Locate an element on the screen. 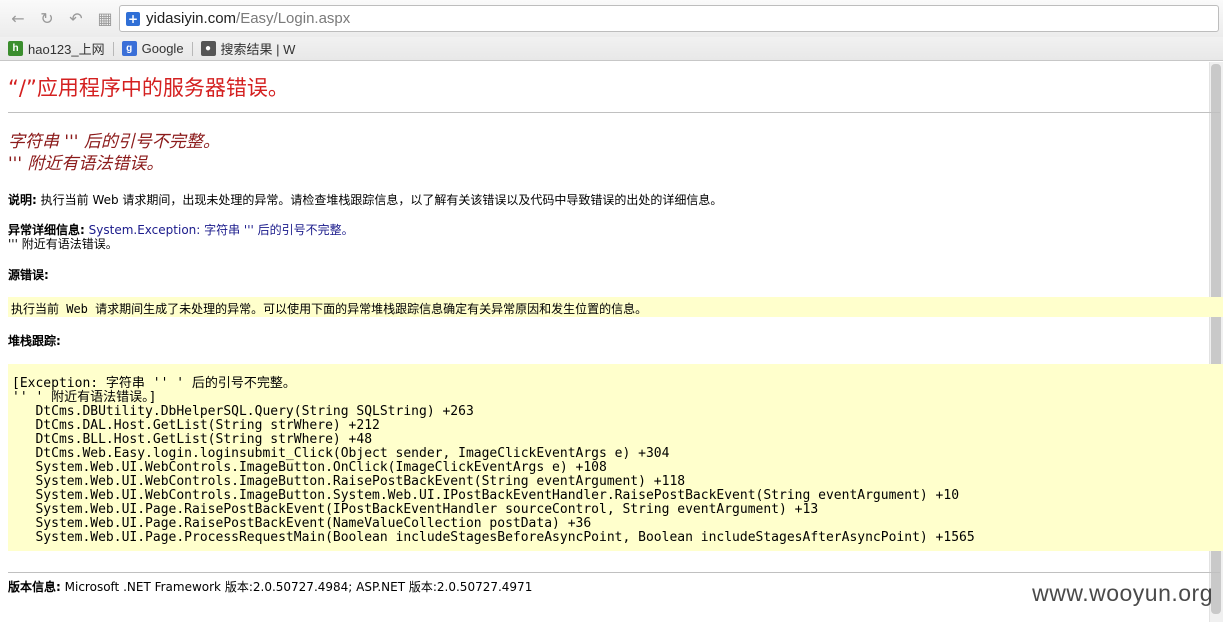 The image size is (1223, 622). bookmark-search-results: ● 搜索结果 | W is located at coordinates (248, 48).